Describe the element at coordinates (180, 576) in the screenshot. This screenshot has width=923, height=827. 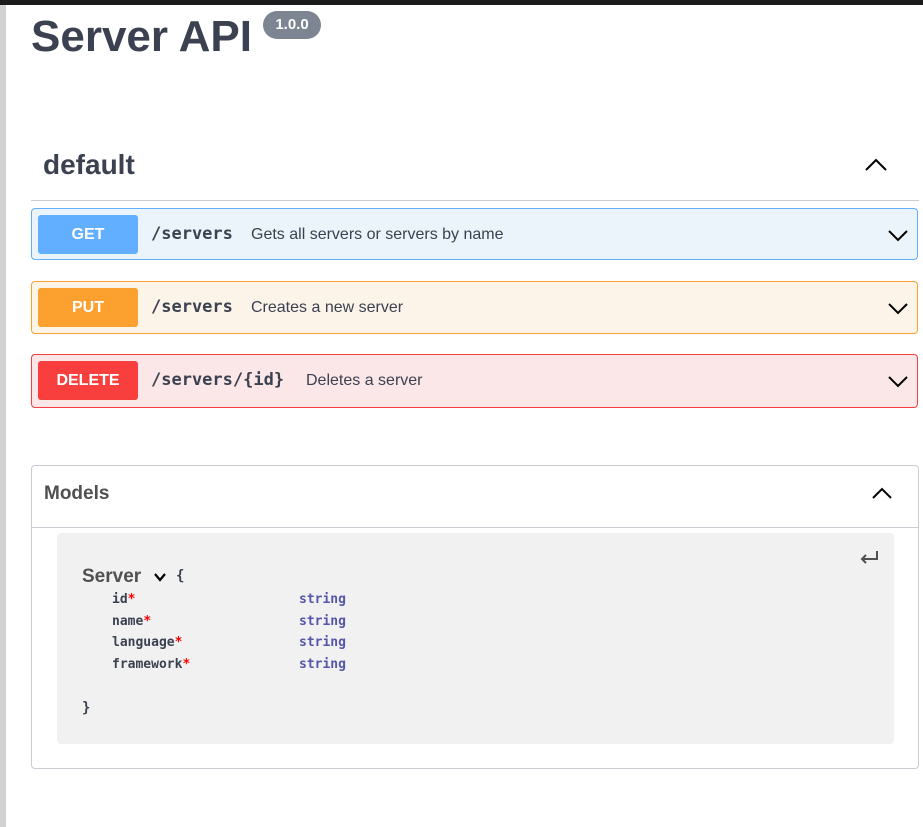
I see `brace-open: {` at that location.